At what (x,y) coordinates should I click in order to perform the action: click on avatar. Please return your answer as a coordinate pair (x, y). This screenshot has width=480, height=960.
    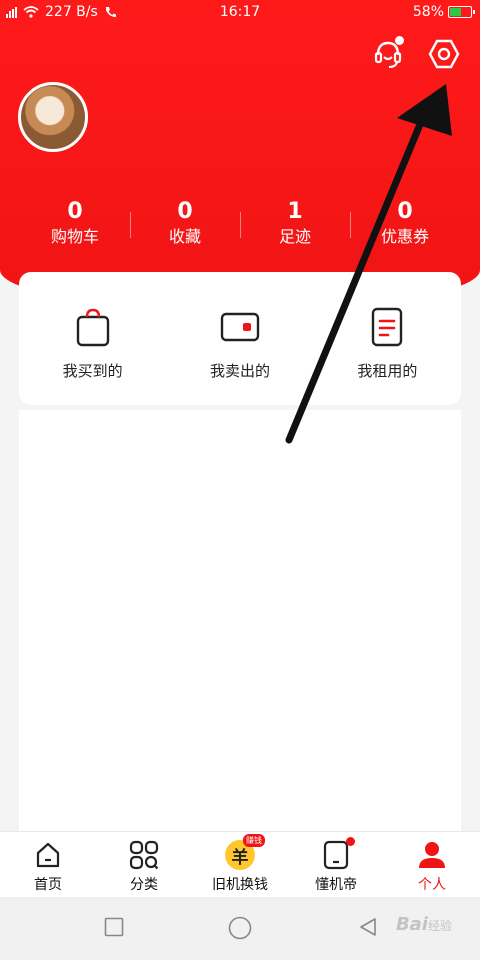
    Looking at the image, I should click on (53, 117).